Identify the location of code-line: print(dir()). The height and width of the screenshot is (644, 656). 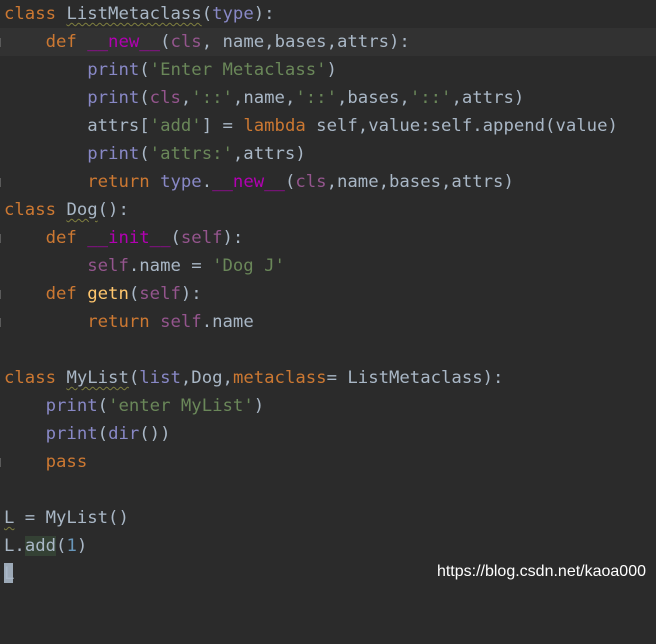
(328, 434).